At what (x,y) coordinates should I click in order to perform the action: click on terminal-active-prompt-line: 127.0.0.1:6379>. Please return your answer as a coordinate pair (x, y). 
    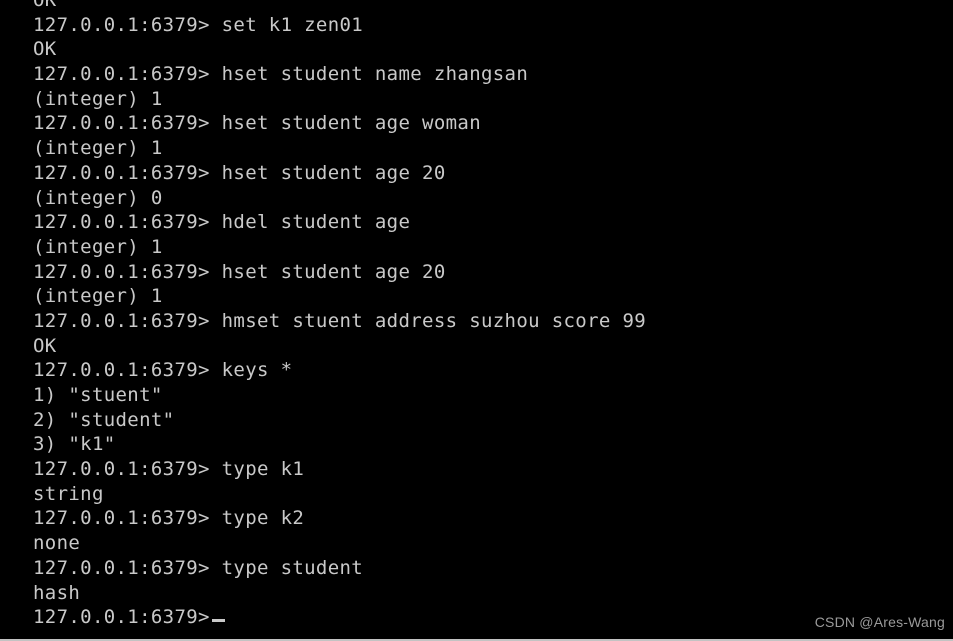
    Looking at the image, I should click on (488, 617).